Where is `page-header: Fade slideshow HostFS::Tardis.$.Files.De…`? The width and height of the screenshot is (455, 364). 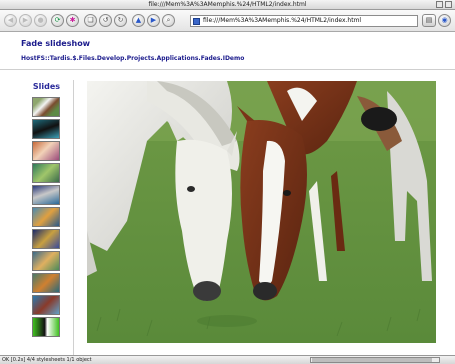
page-header: Fade slideshow HostFS::Tardis.$.Files.De… is located at coordinates (227, 51).